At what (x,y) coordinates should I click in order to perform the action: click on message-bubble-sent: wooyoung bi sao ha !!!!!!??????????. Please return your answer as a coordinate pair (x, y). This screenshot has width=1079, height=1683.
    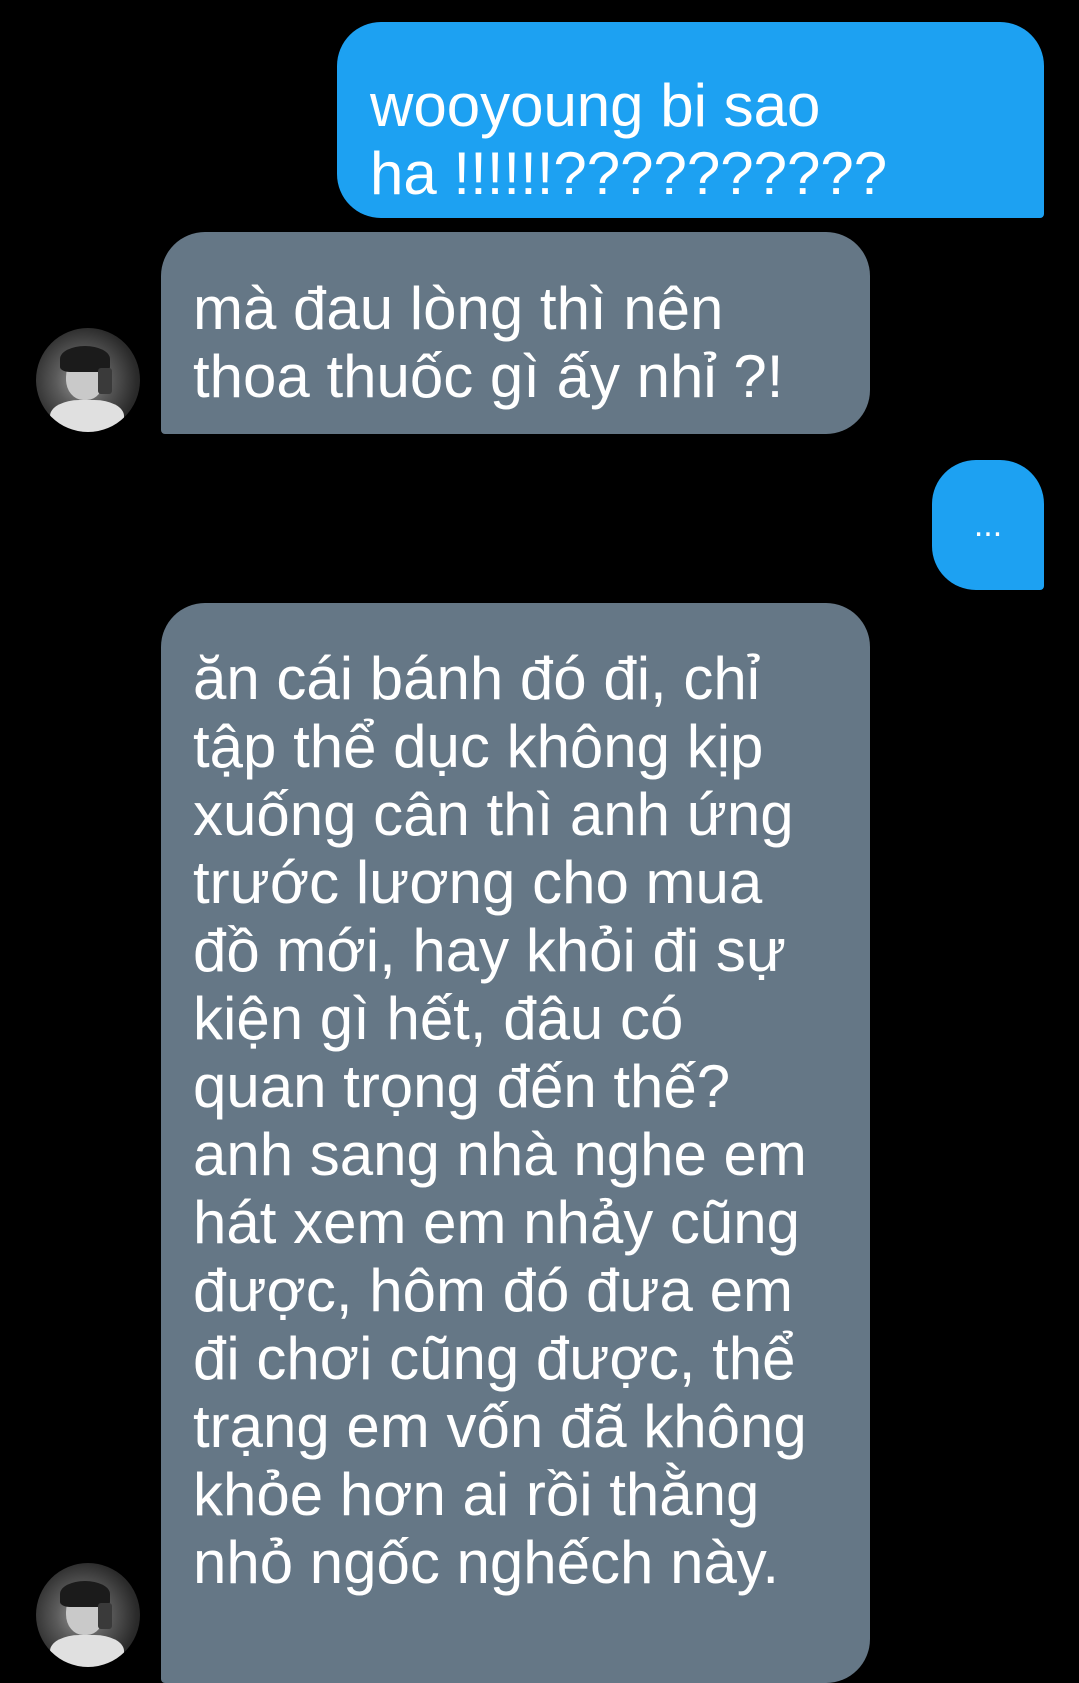
    Looking at the image, I should click on (690, 120).